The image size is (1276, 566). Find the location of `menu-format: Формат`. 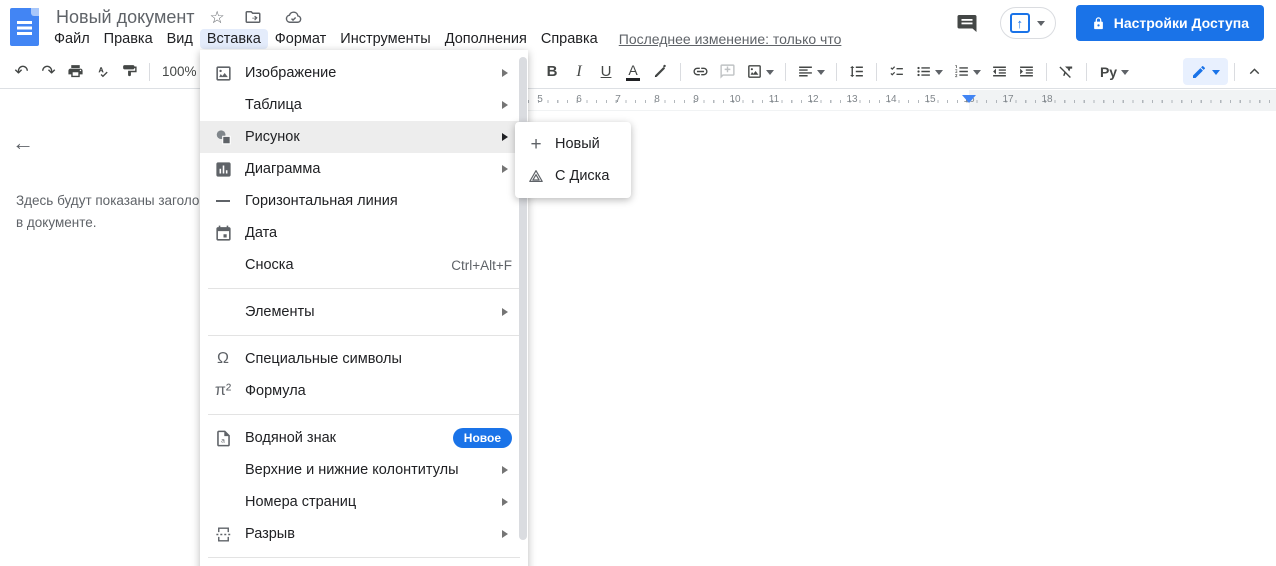

menu-format: Формат is located at coordinates (301, 39).